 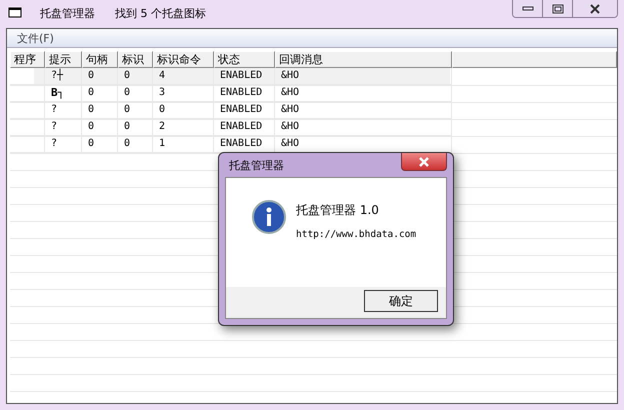 What do you see at coordinates (338, 210) in the screenshot?
I see `dialog-message: 托盘管理器 1.0` at bounding box center [338, 210].